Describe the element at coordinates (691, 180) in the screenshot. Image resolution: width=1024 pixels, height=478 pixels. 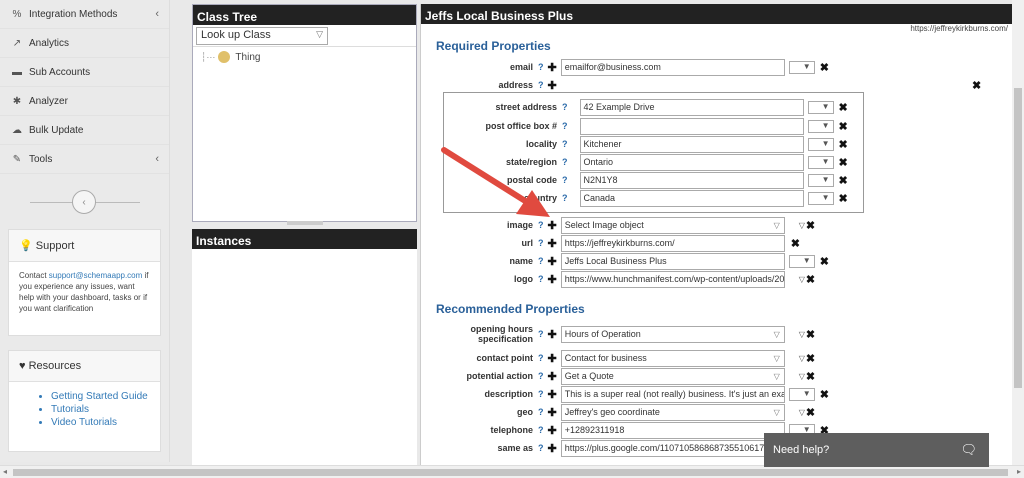
I see `address-field-input: N2N1Y8` at that location.